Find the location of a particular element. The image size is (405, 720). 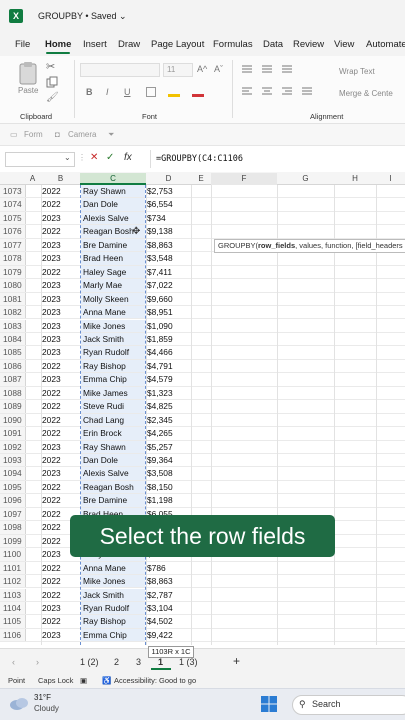

camera-button: Camera is located at coordinates (82, 134).